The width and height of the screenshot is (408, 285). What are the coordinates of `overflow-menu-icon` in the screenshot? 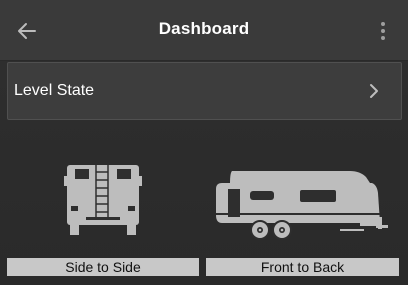 It's located at (383, 31).